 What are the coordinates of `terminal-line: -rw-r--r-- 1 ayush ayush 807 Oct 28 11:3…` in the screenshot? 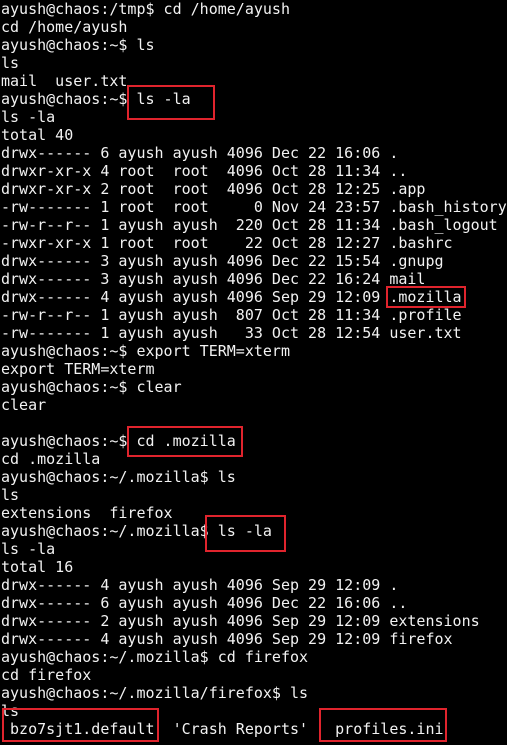 It's located at (231, 315).